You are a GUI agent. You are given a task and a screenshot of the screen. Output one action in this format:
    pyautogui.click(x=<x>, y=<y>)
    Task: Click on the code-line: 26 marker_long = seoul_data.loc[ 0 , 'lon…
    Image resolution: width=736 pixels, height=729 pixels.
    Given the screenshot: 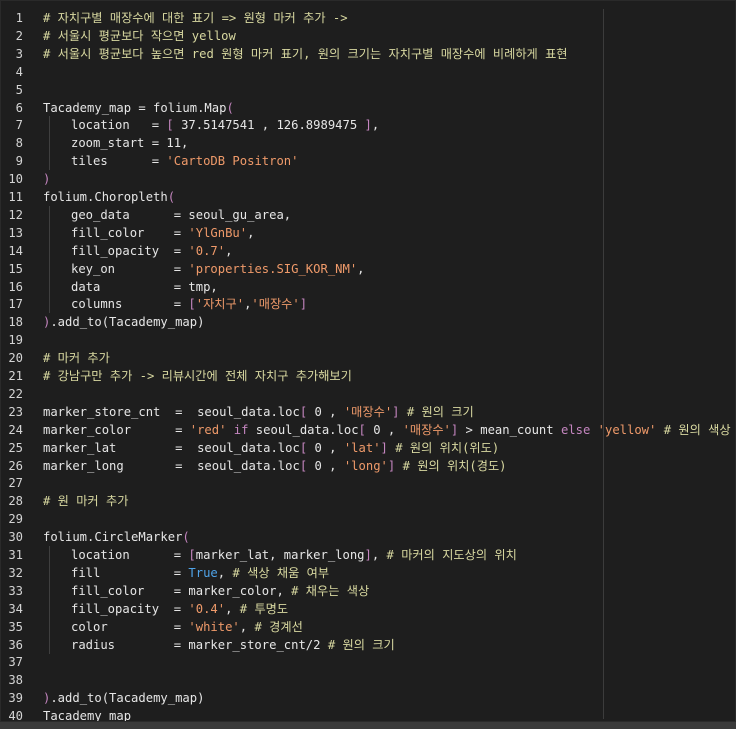 What is the action you would take?
    pyautogui.click(x=368, y=466)
    